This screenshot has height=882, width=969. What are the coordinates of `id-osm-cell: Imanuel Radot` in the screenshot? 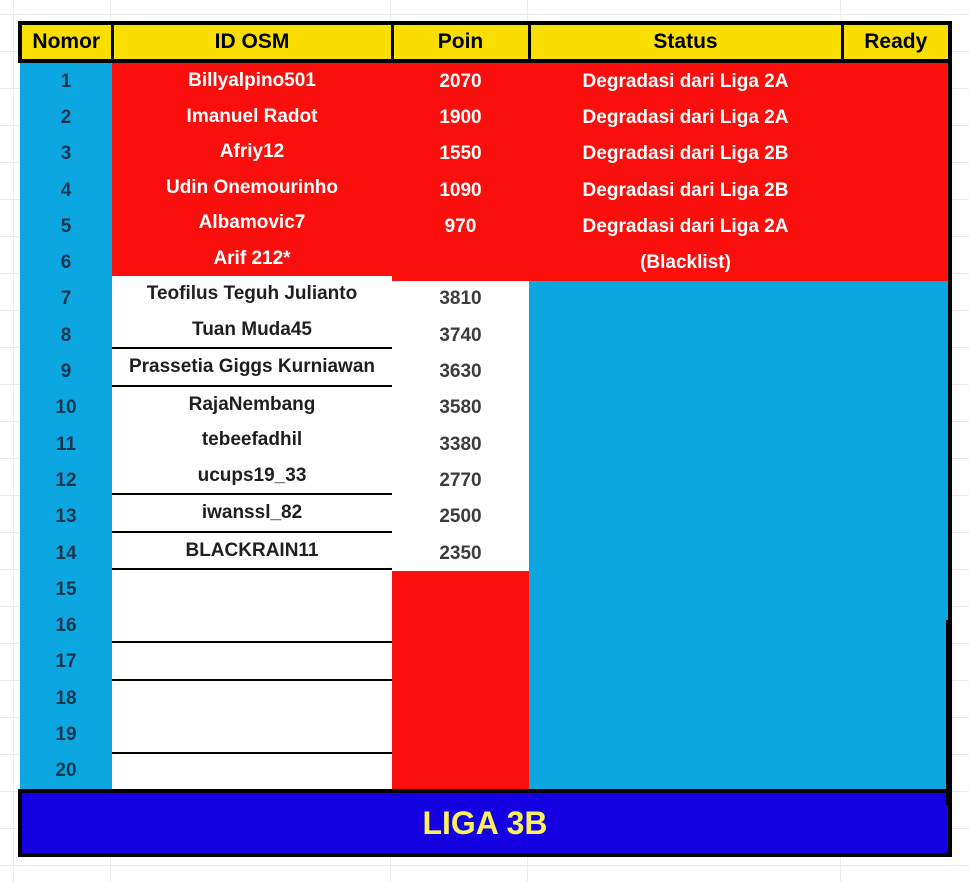 It's located at (252, 116).